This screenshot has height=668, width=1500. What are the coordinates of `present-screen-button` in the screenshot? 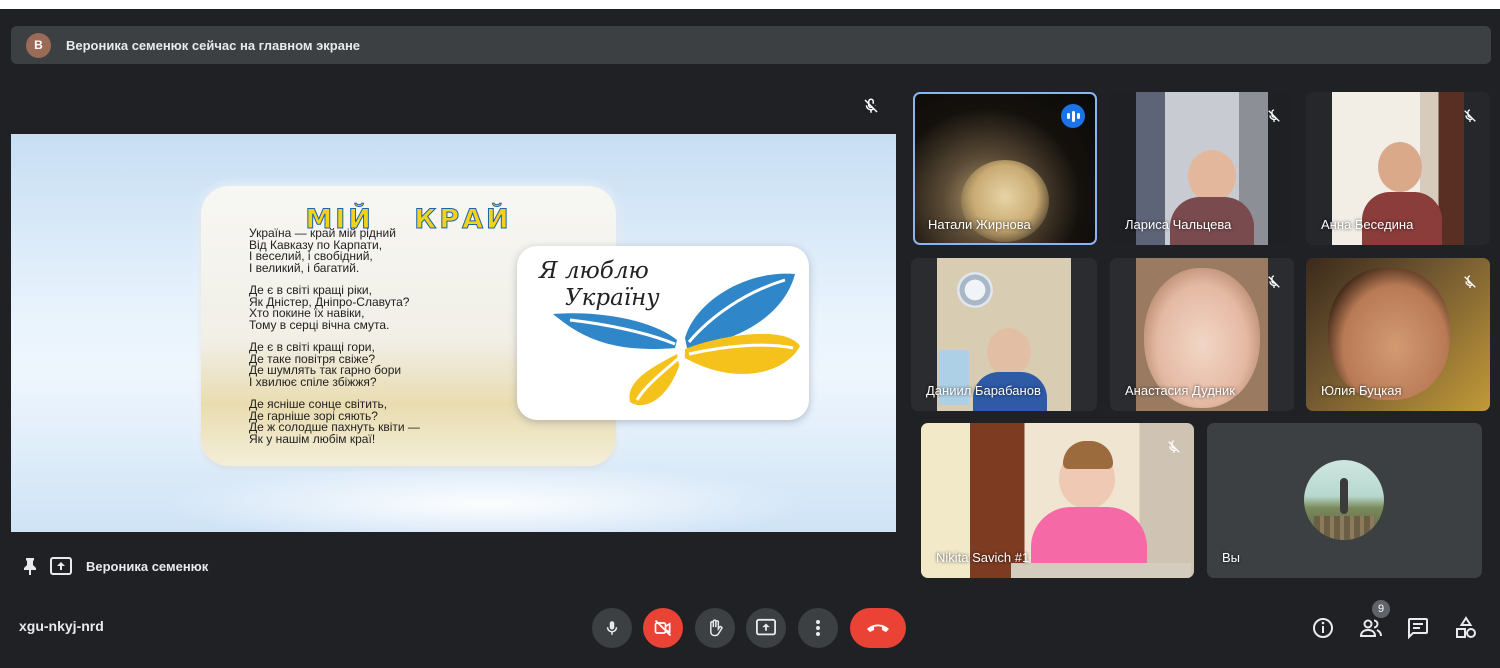 It's located at (766, 628).